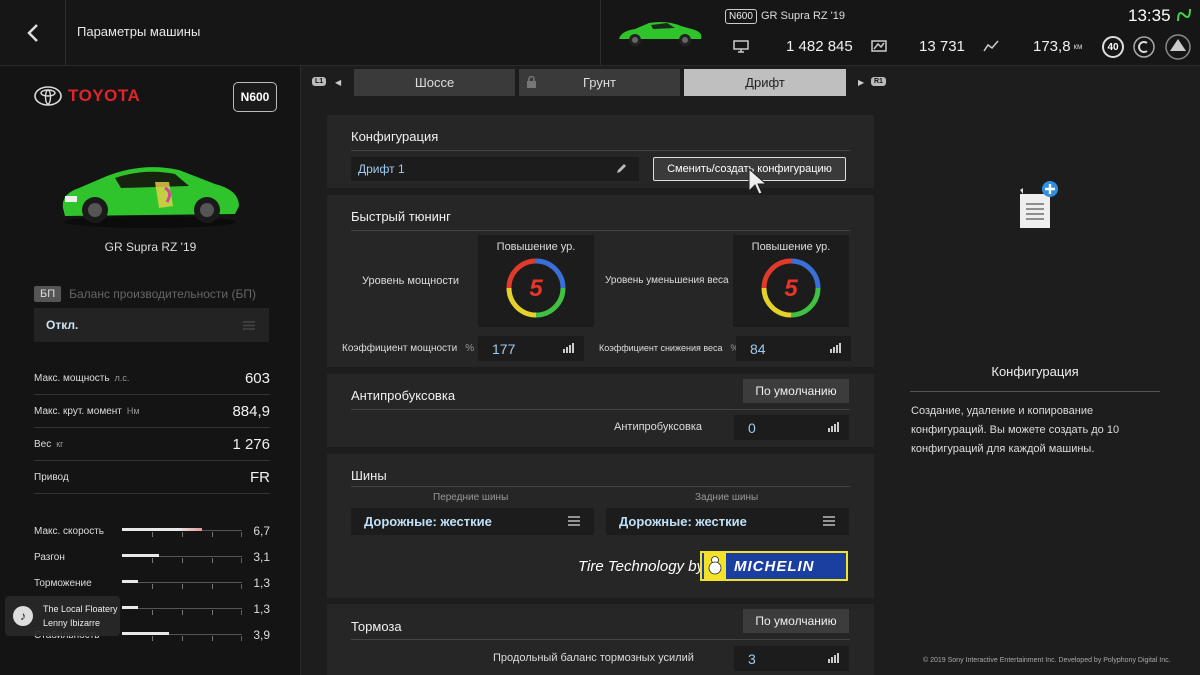  What do you see at coordinates (62, 325) in the screenshot?
I see `bp-value: Откл.` at bounding box center [62, 325].